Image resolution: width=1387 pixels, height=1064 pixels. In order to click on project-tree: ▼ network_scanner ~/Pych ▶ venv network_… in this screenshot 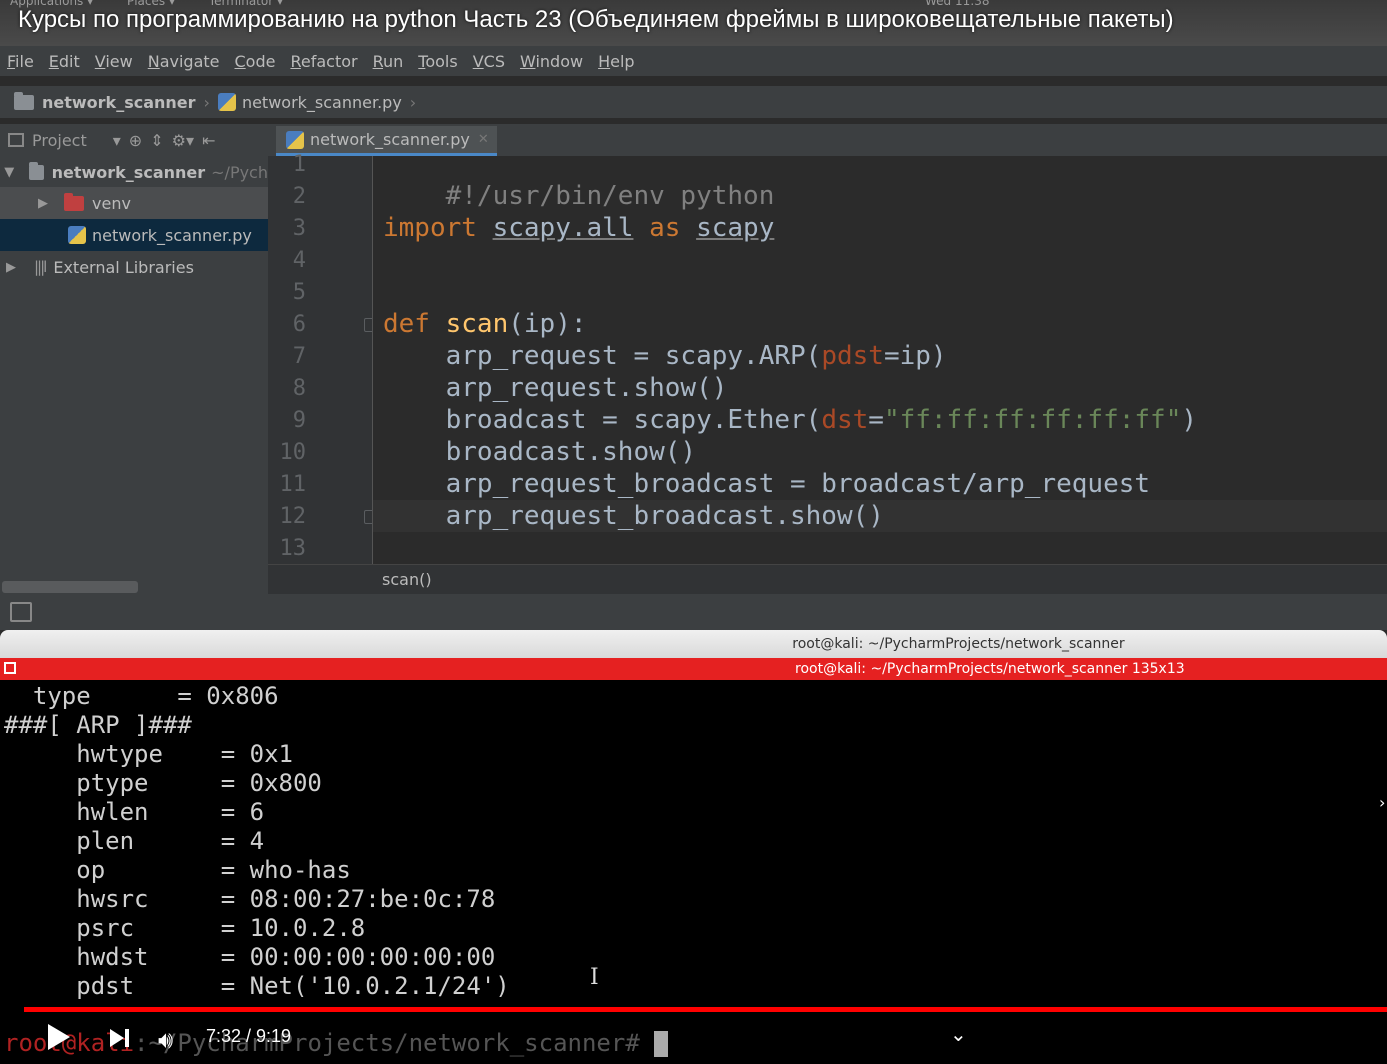, I will do `click(134, 378)`.